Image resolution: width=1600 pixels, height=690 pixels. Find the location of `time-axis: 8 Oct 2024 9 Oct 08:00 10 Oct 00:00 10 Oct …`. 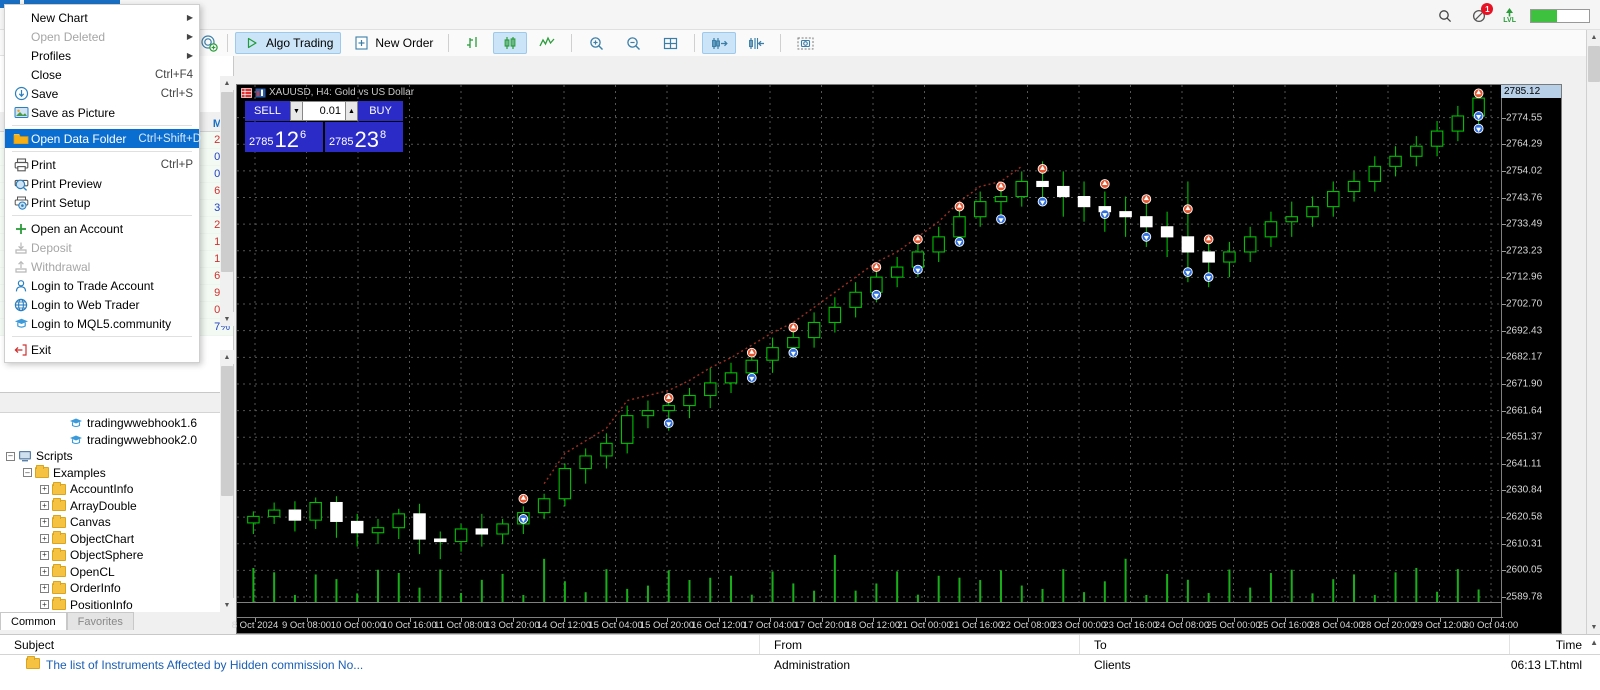

time-axis: 8 Oct 2024 9 Oct 08:00 10 Oct 00:00 10 Oct … is located at coordinates (875, 625).